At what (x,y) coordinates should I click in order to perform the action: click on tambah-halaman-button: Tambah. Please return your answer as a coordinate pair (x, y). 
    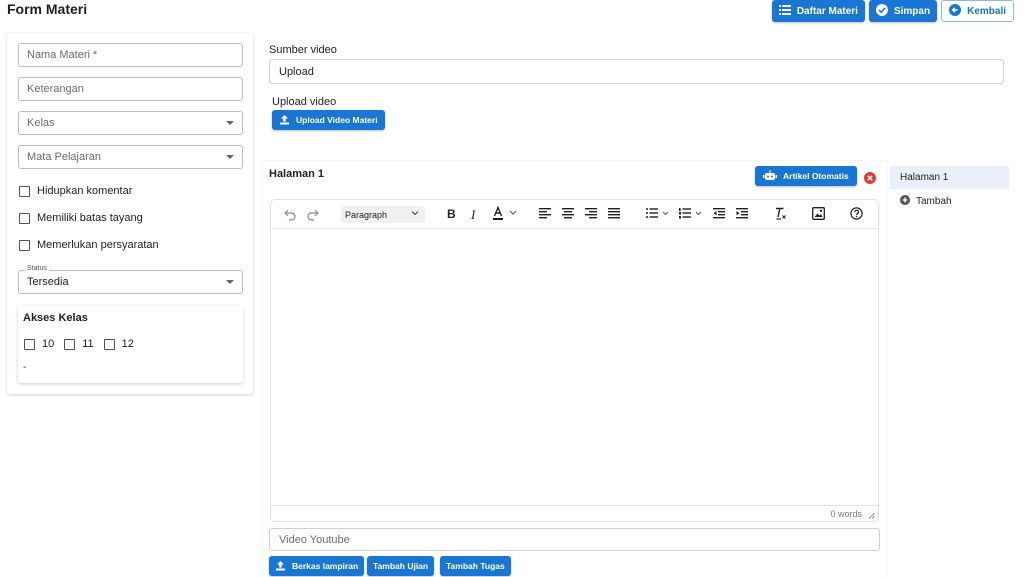
    Looking at the image, I should click on (949, 201).